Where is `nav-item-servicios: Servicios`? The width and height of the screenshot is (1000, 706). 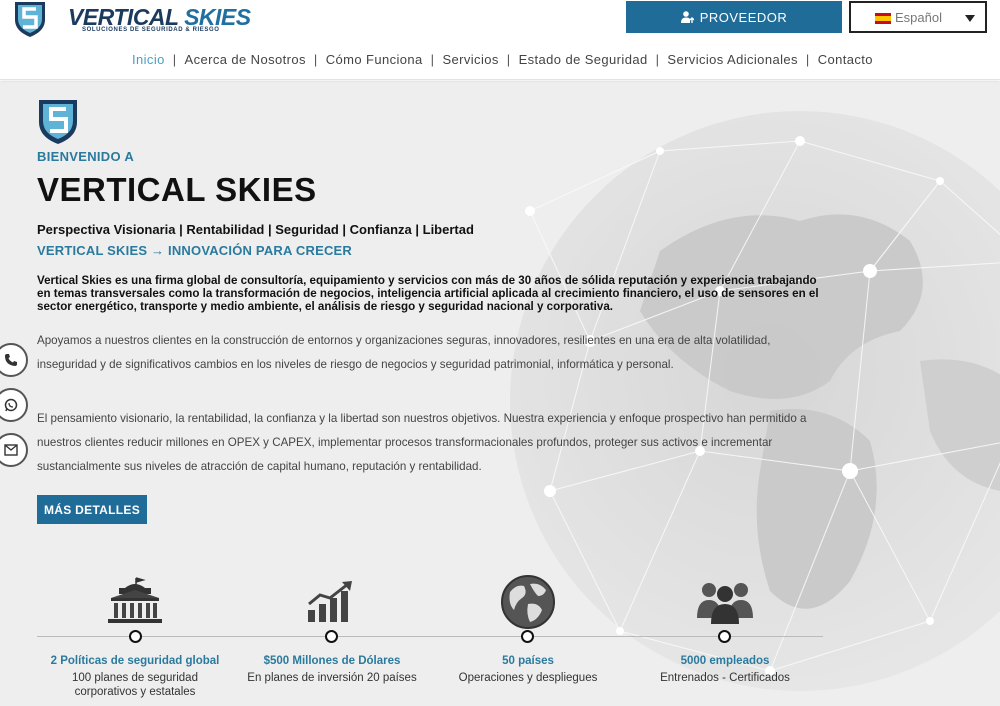 nav-item-servicios: Servicios is located at coordinates (470, 59).